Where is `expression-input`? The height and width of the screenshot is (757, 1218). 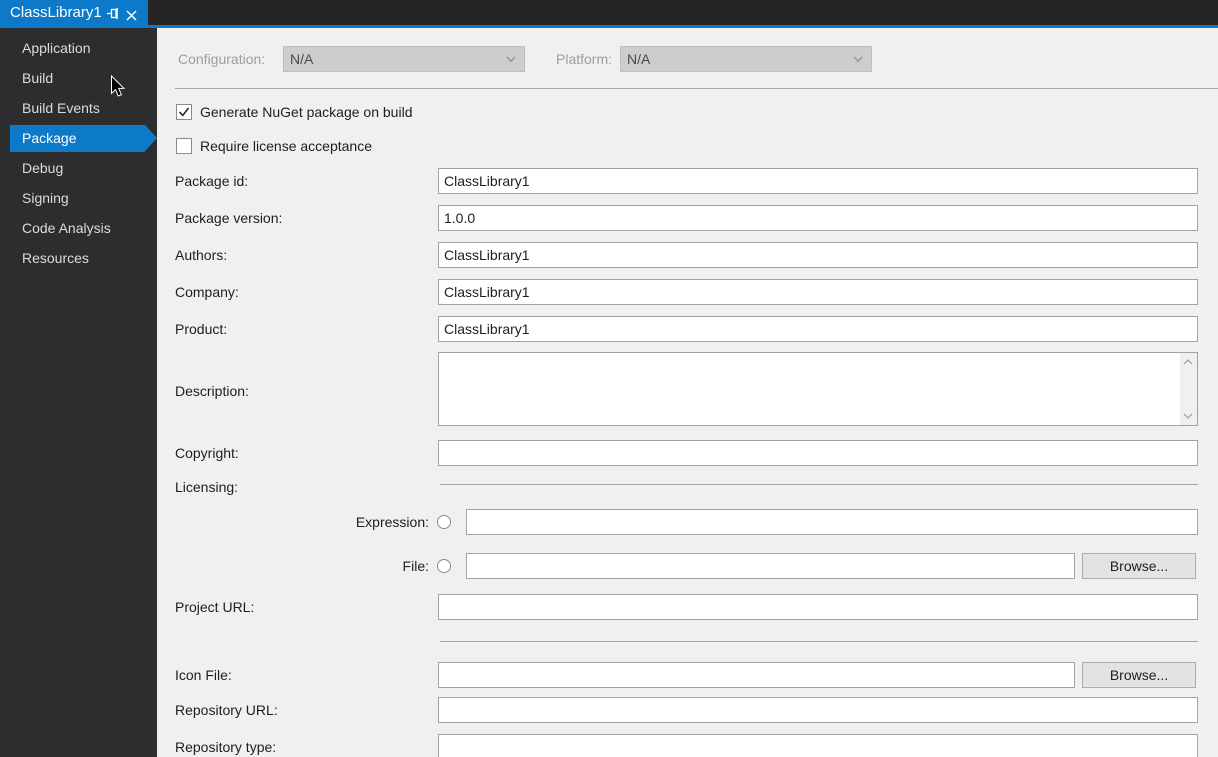
expression-input is located at coordinates (832, 522).